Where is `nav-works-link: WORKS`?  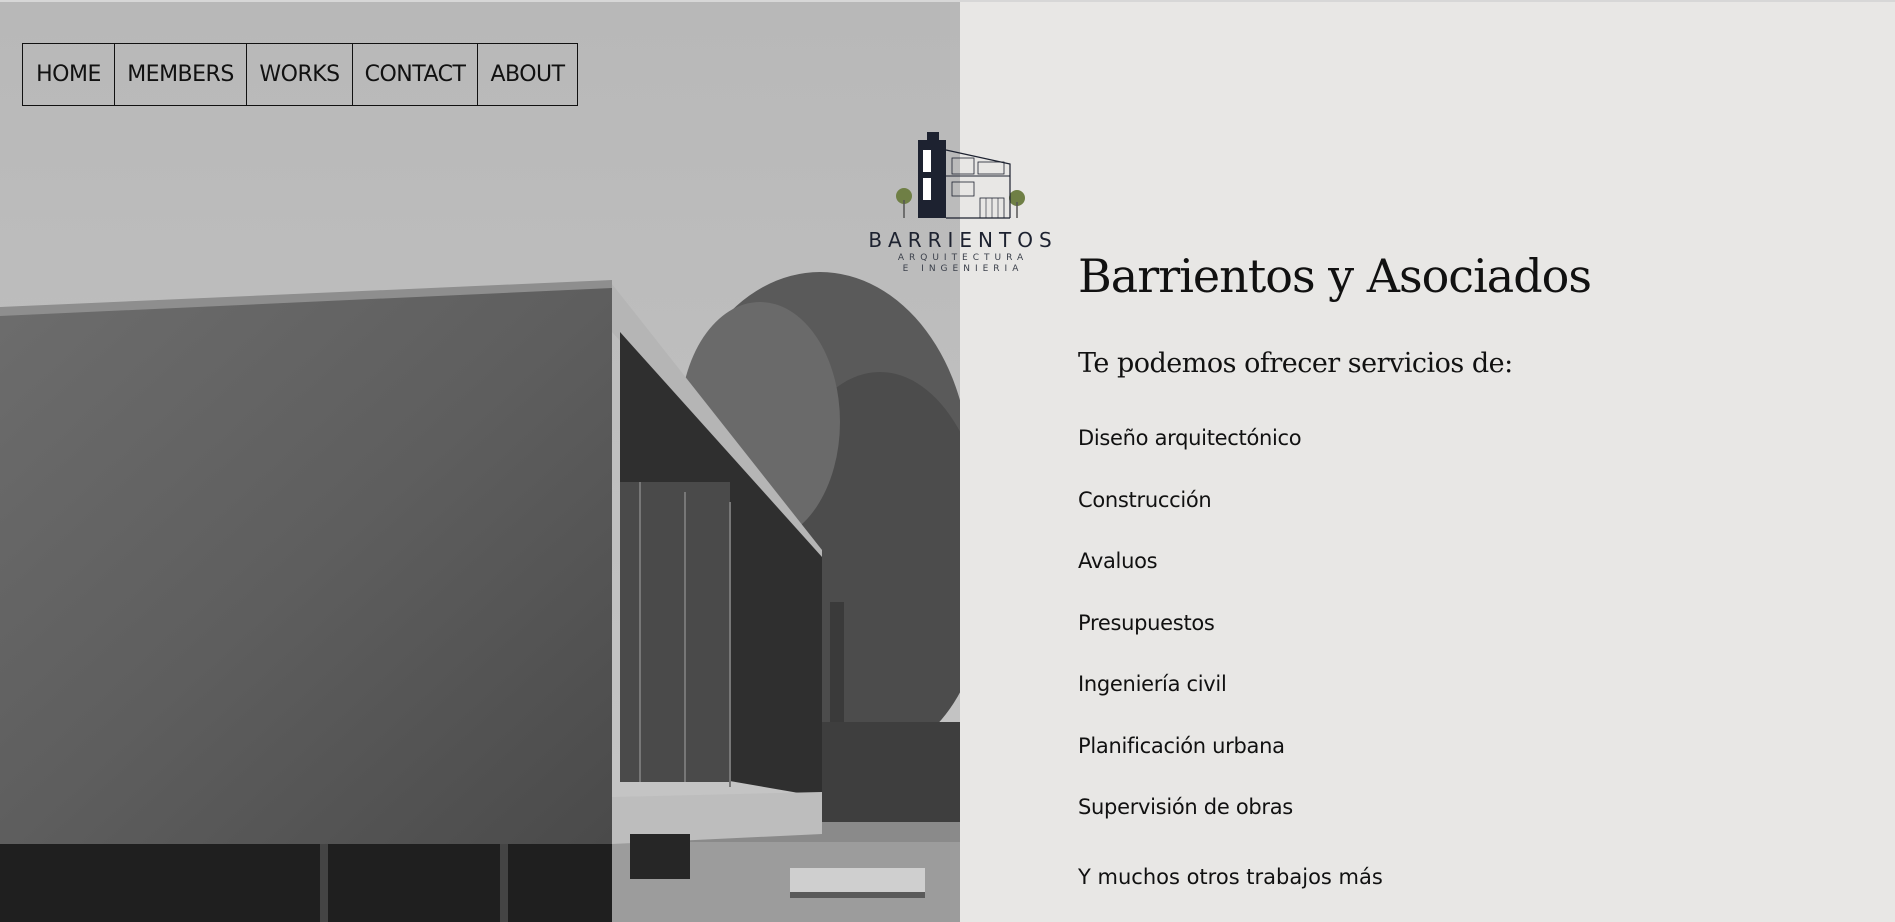 nav-works-link: WORKS is located at coordinates (300, 74).